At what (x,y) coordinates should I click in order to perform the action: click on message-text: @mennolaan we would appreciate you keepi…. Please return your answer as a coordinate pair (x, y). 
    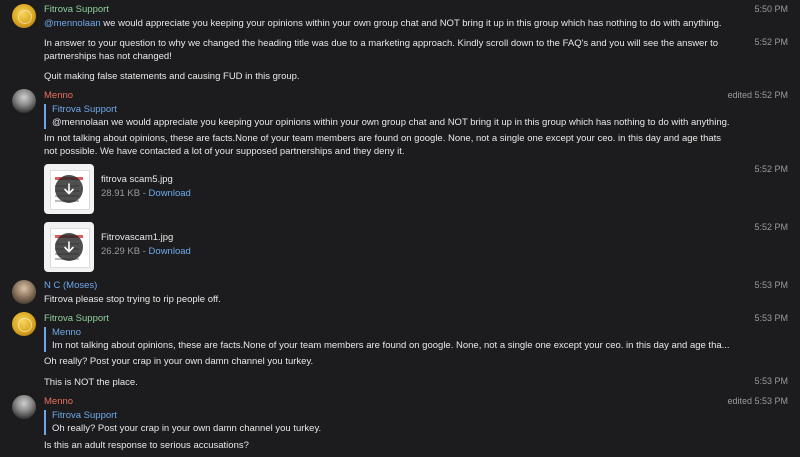
    Looking at the image, I should click on (383, 23).